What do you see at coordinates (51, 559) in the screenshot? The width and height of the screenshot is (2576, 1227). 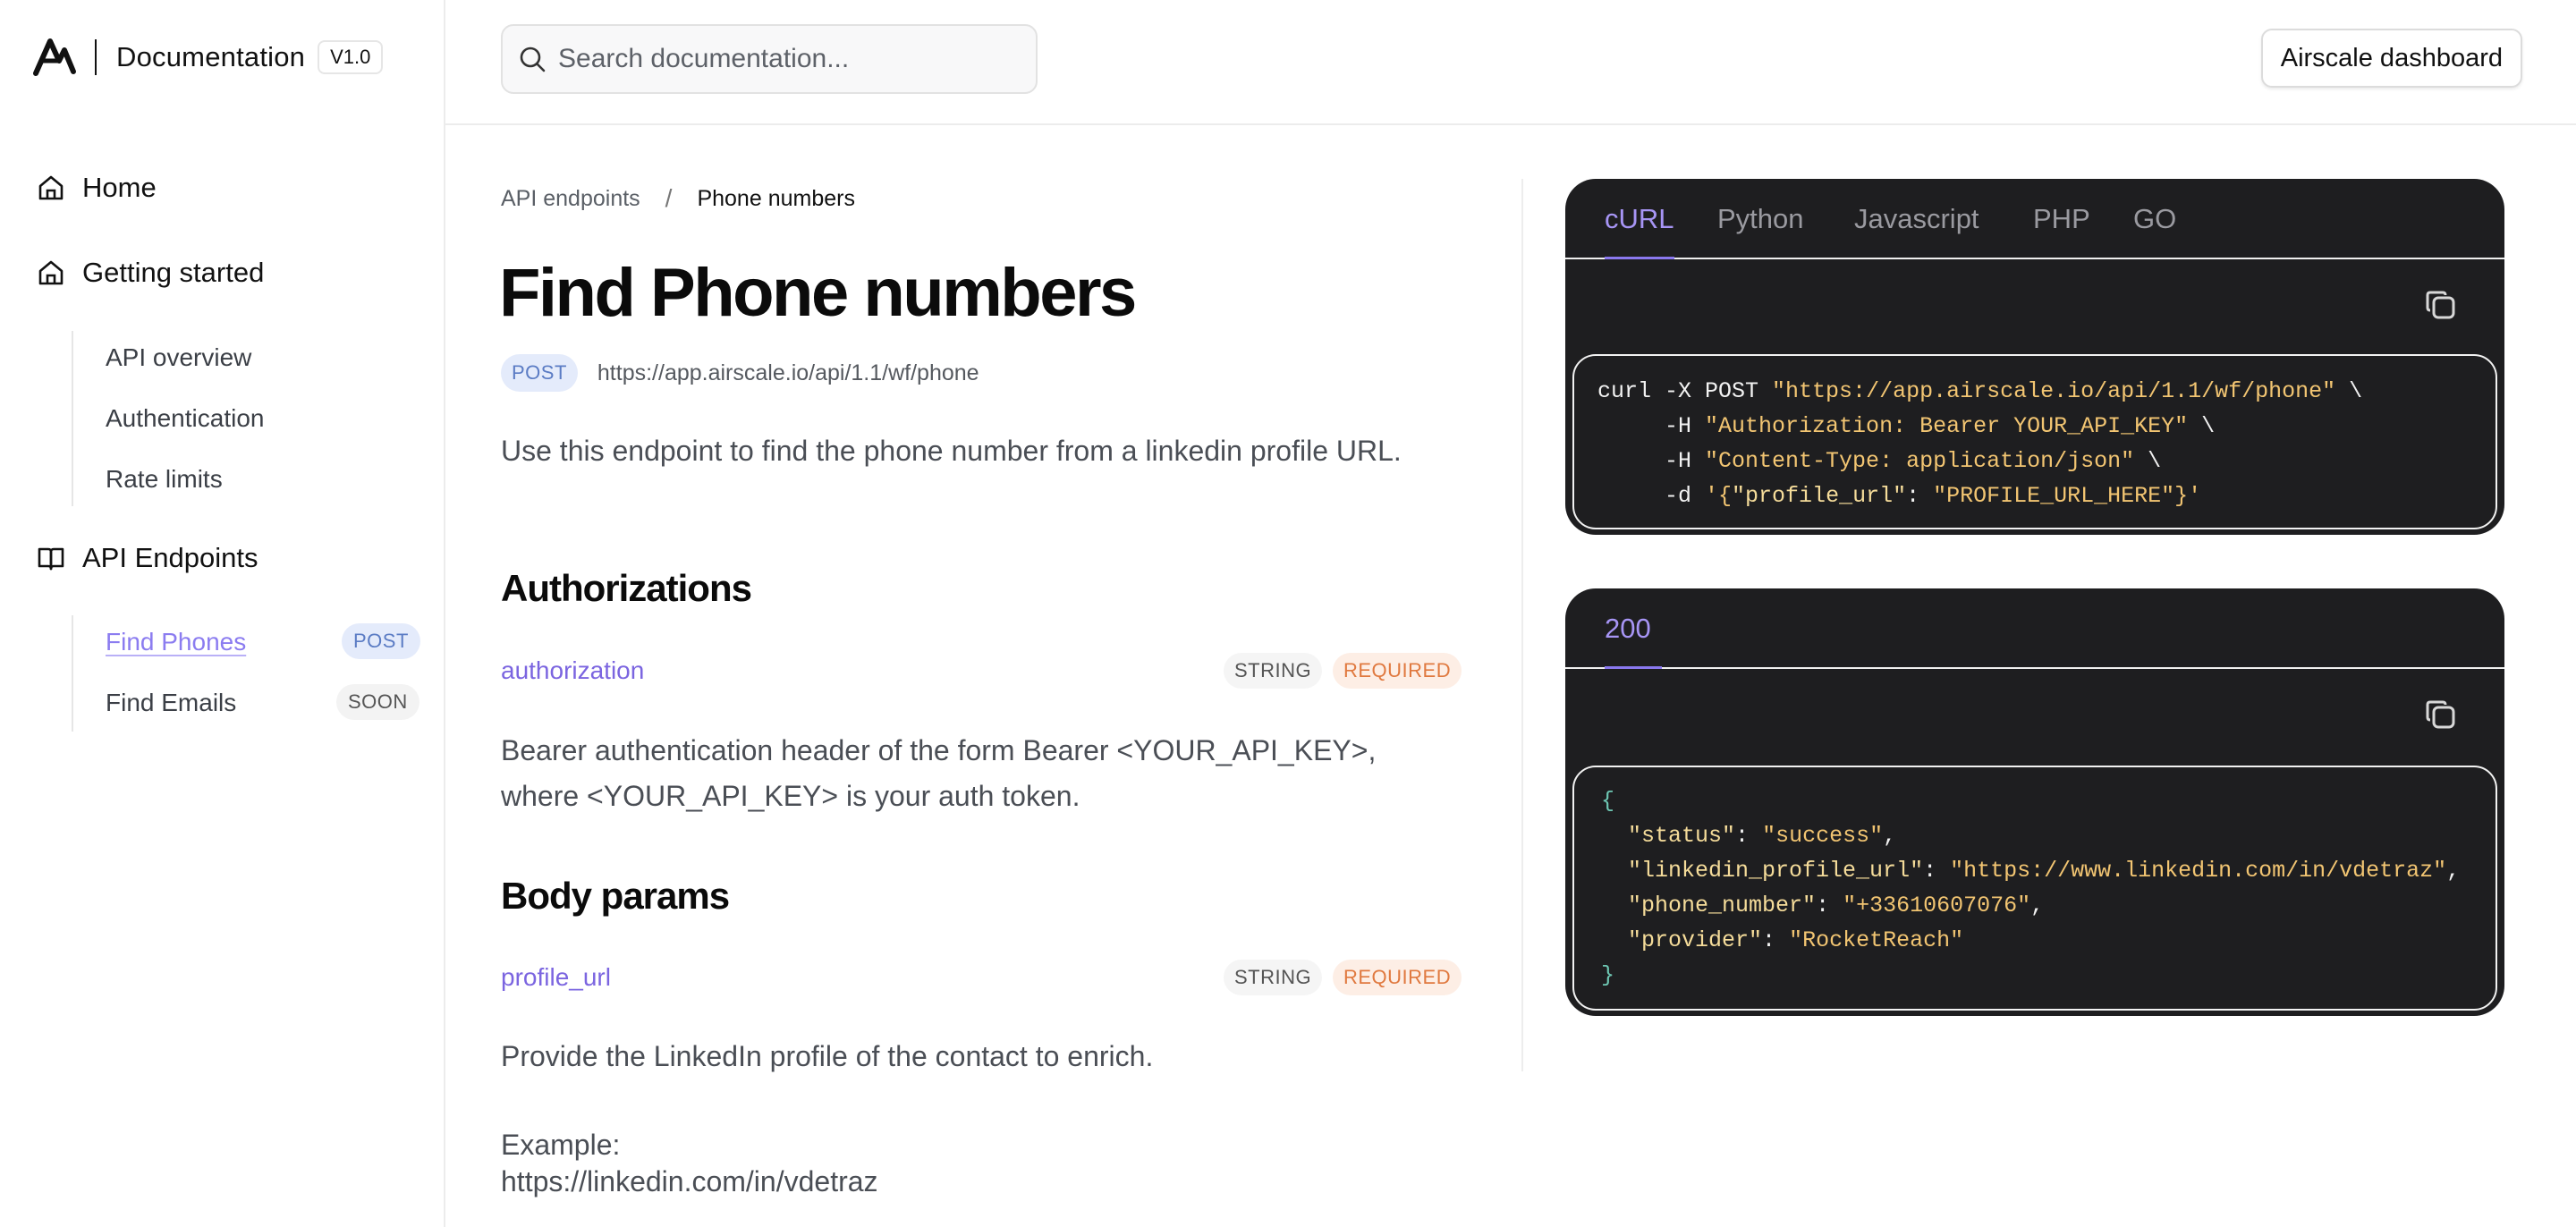 I see `book-open-icon` at bounding box center [51, 559].